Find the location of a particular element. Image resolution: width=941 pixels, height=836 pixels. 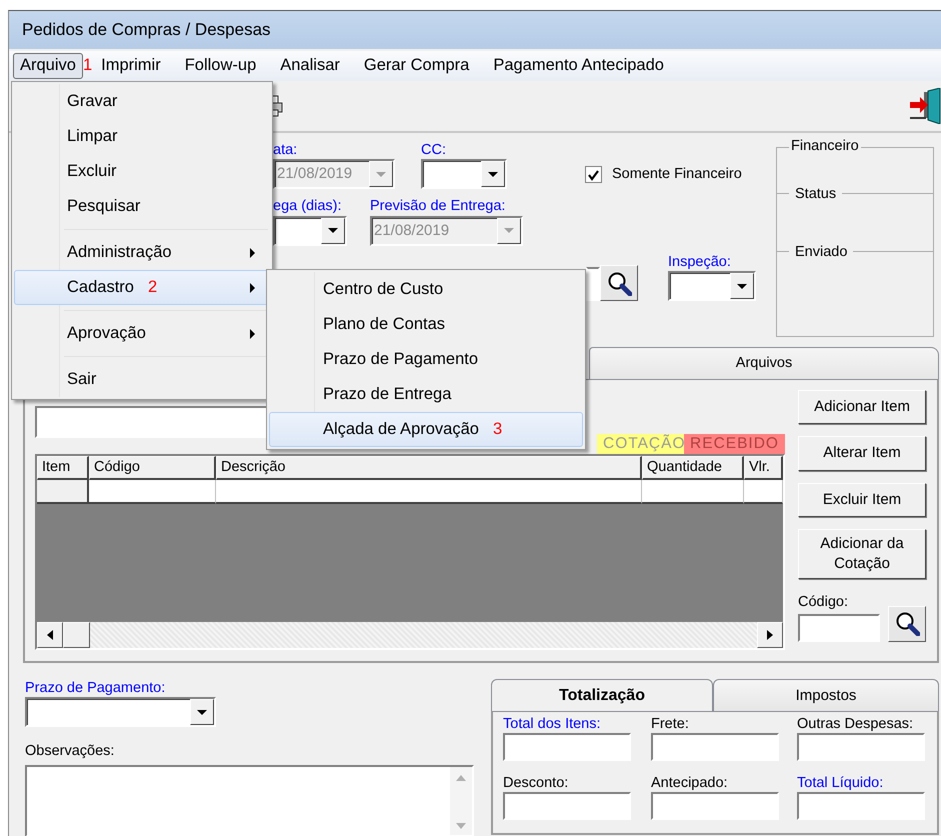

status-legend: RECEBIDO is located at coordinates (734, 444).